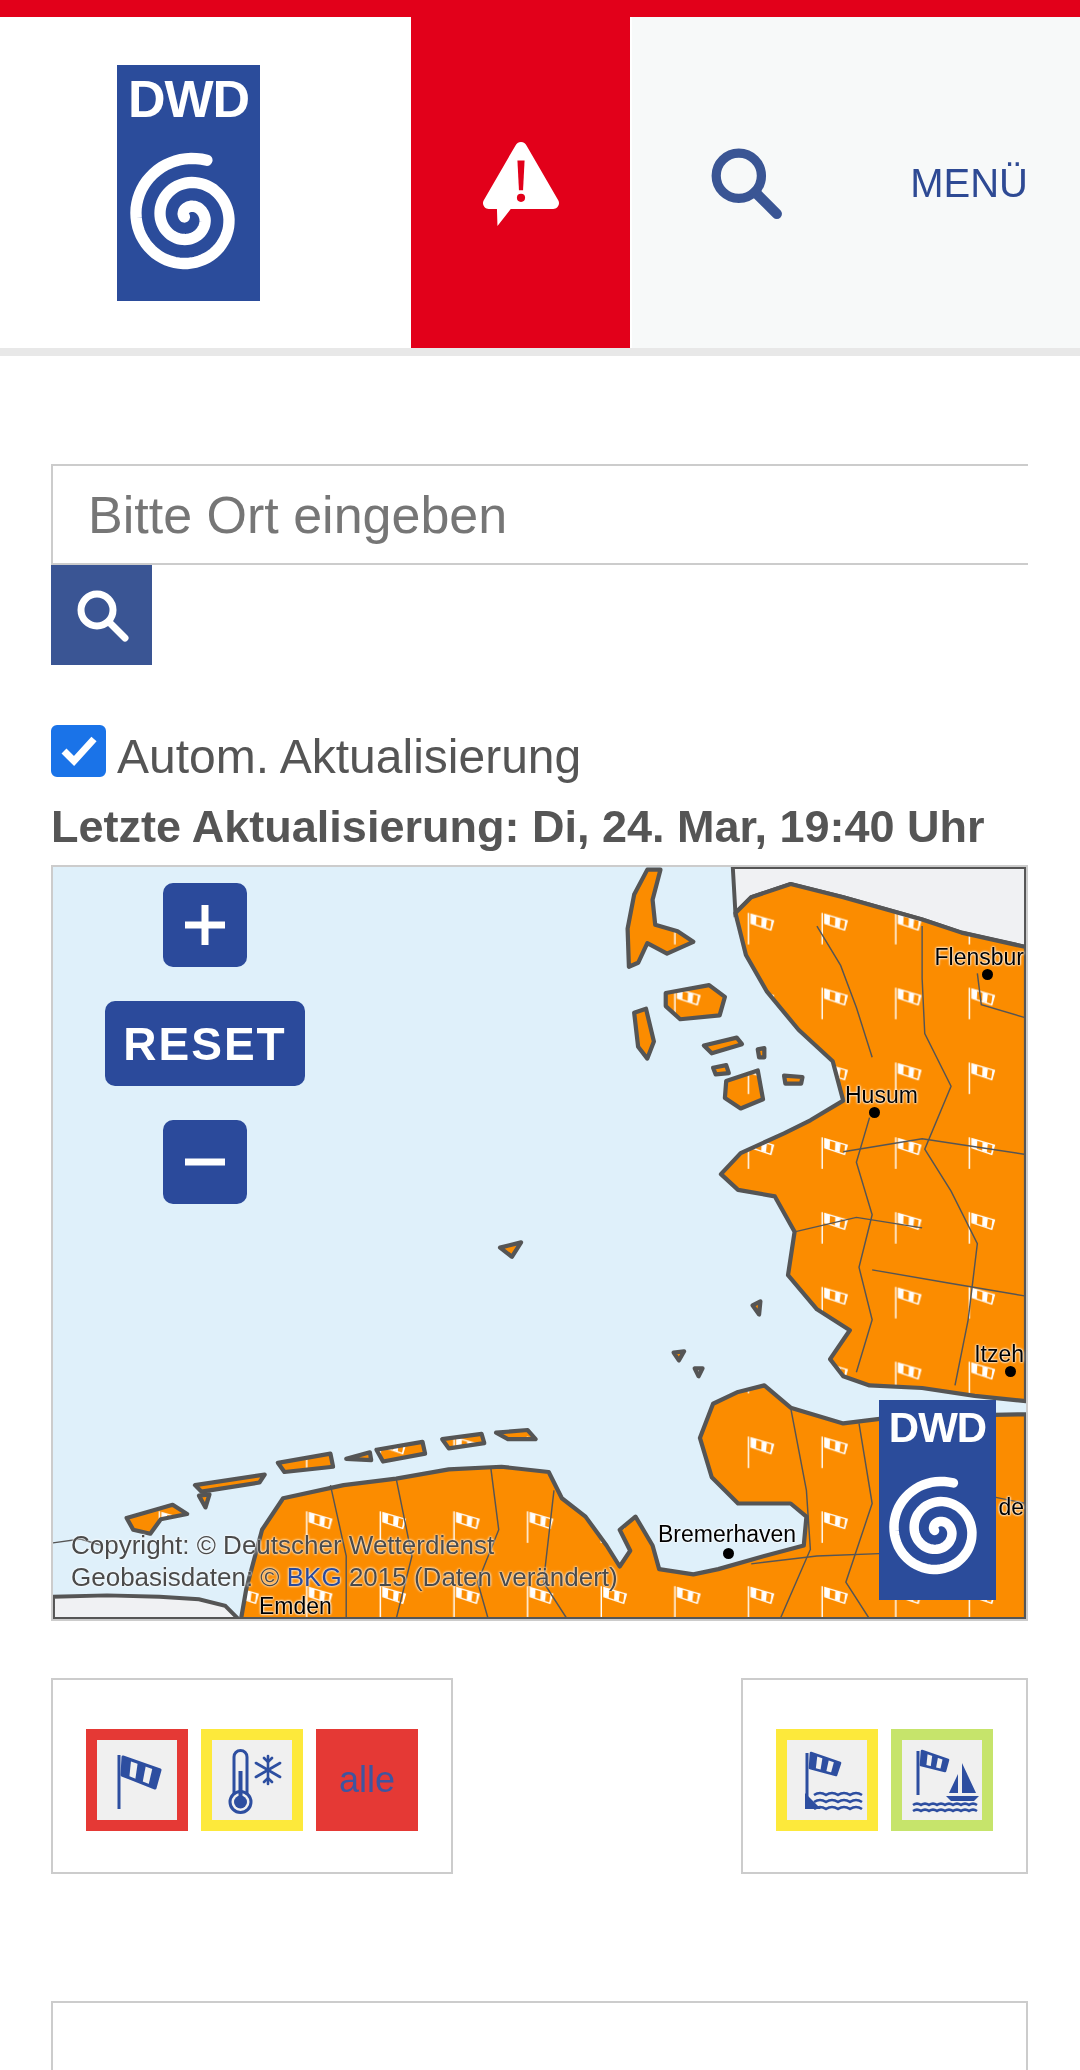 This screenshot has height=2070, width=1080. I want to click on search-field: Bitte Ort eingeben, so click(539, 514).